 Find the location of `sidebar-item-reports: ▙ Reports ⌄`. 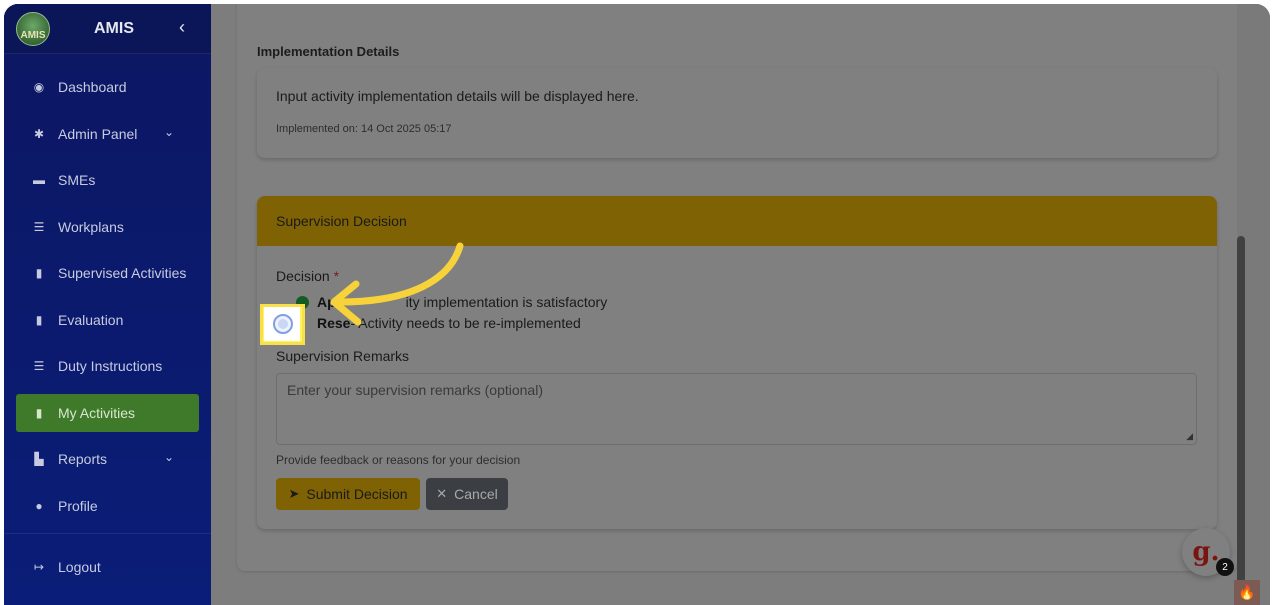

sidebar-item-reports: ▙ Reports ⌄ is located at coordinates (107, 459).